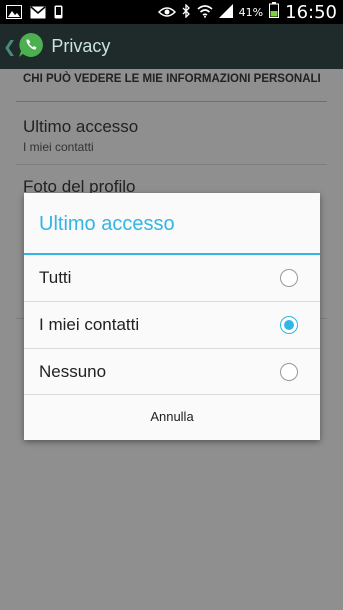  What do you see at coordinates (166, 12) in the screenshot?
I see `eye-icon` at bounding box center [166, 12].